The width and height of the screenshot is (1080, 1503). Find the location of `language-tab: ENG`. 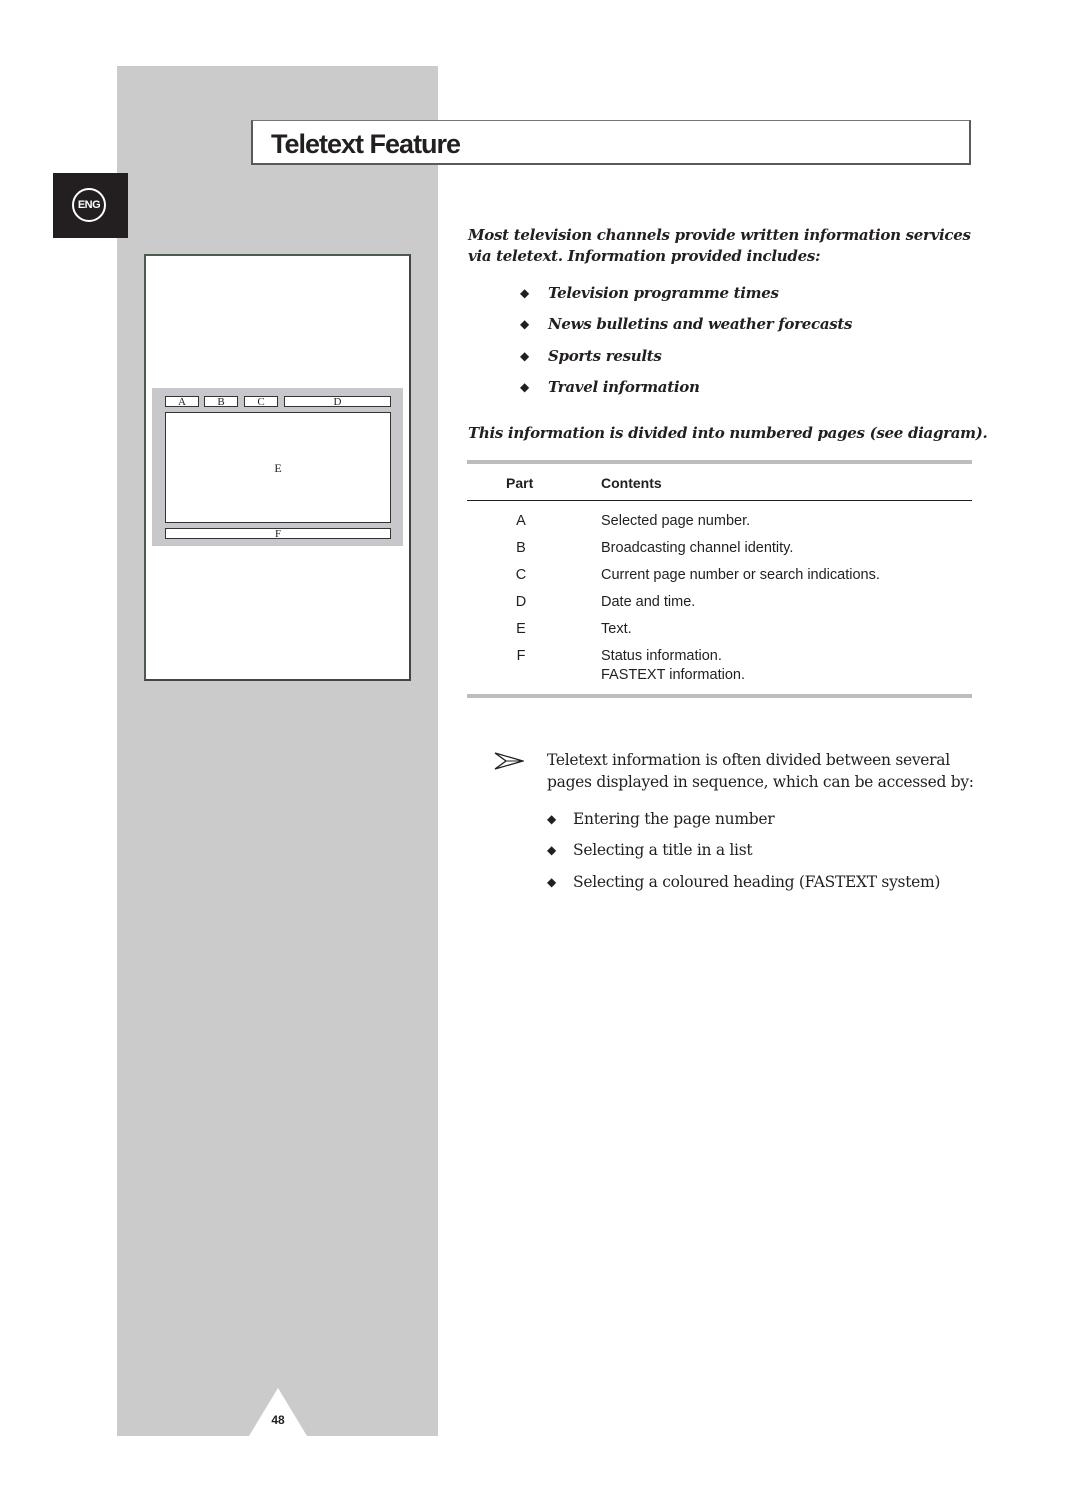

language-tab: ENG is located at coordinates (90, 205).